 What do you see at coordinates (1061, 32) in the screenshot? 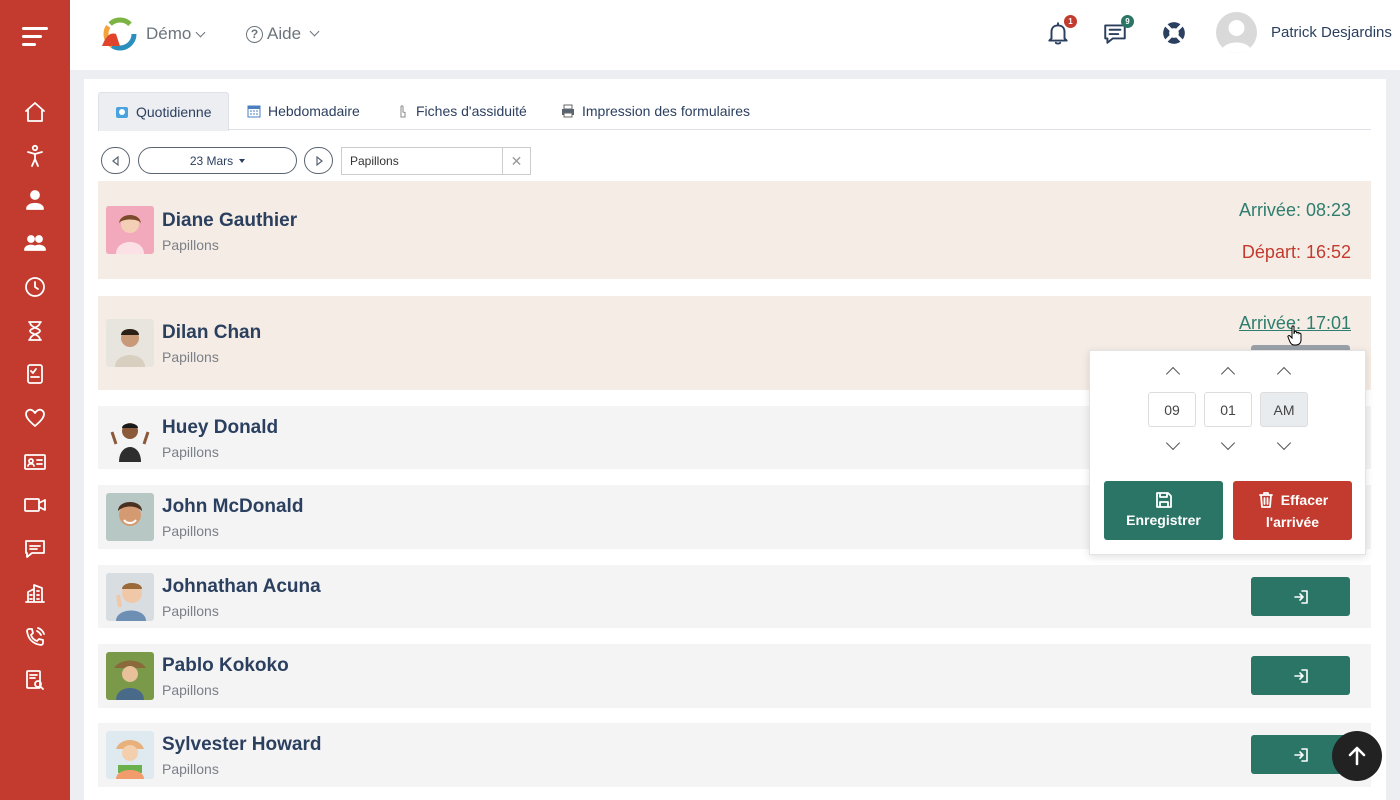
I see `notifications-button: 1` at bounding box center [1061, 32].